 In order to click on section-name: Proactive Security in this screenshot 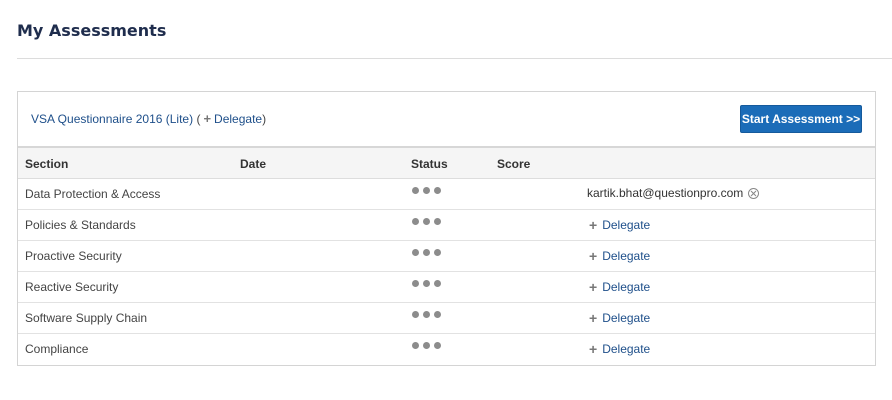, I will do `click(73, 256)`.